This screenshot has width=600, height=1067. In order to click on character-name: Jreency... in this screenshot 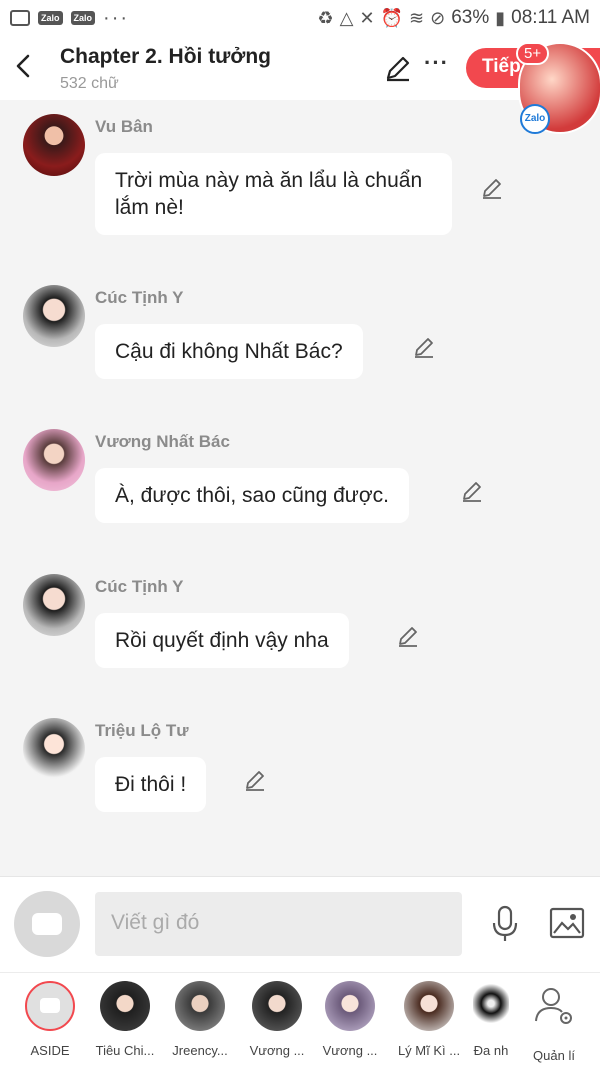, I will do `click(200, 1050)`.